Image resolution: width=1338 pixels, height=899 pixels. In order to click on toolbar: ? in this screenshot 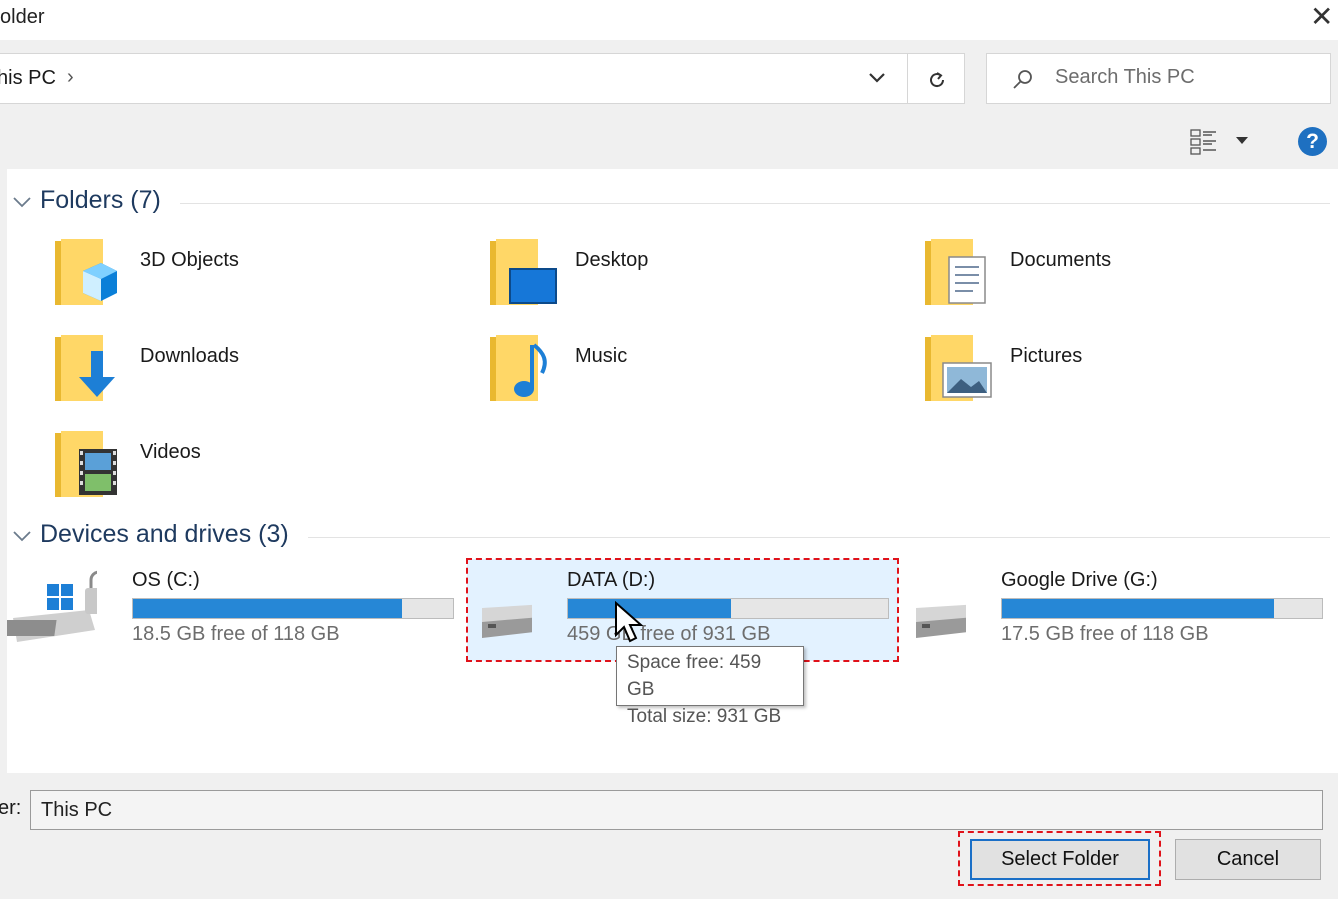, I will do `click(669, 142)`.